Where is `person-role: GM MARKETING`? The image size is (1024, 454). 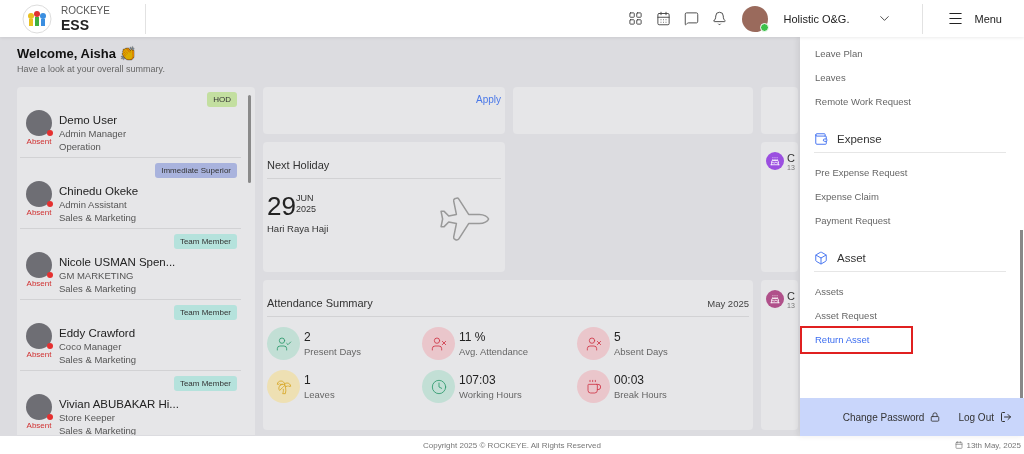
person-role: GM MARKETING is located at coordinates (97, 275).